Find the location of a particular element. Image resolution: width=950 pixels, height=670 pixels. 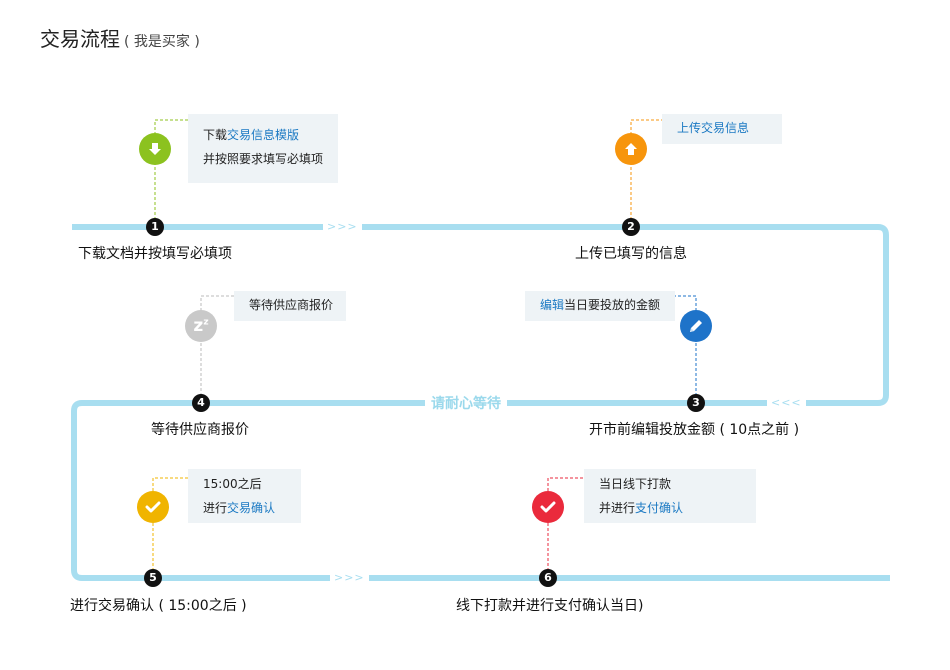

upload-link: 上传交易信息 is located at coordinates (713, 128).